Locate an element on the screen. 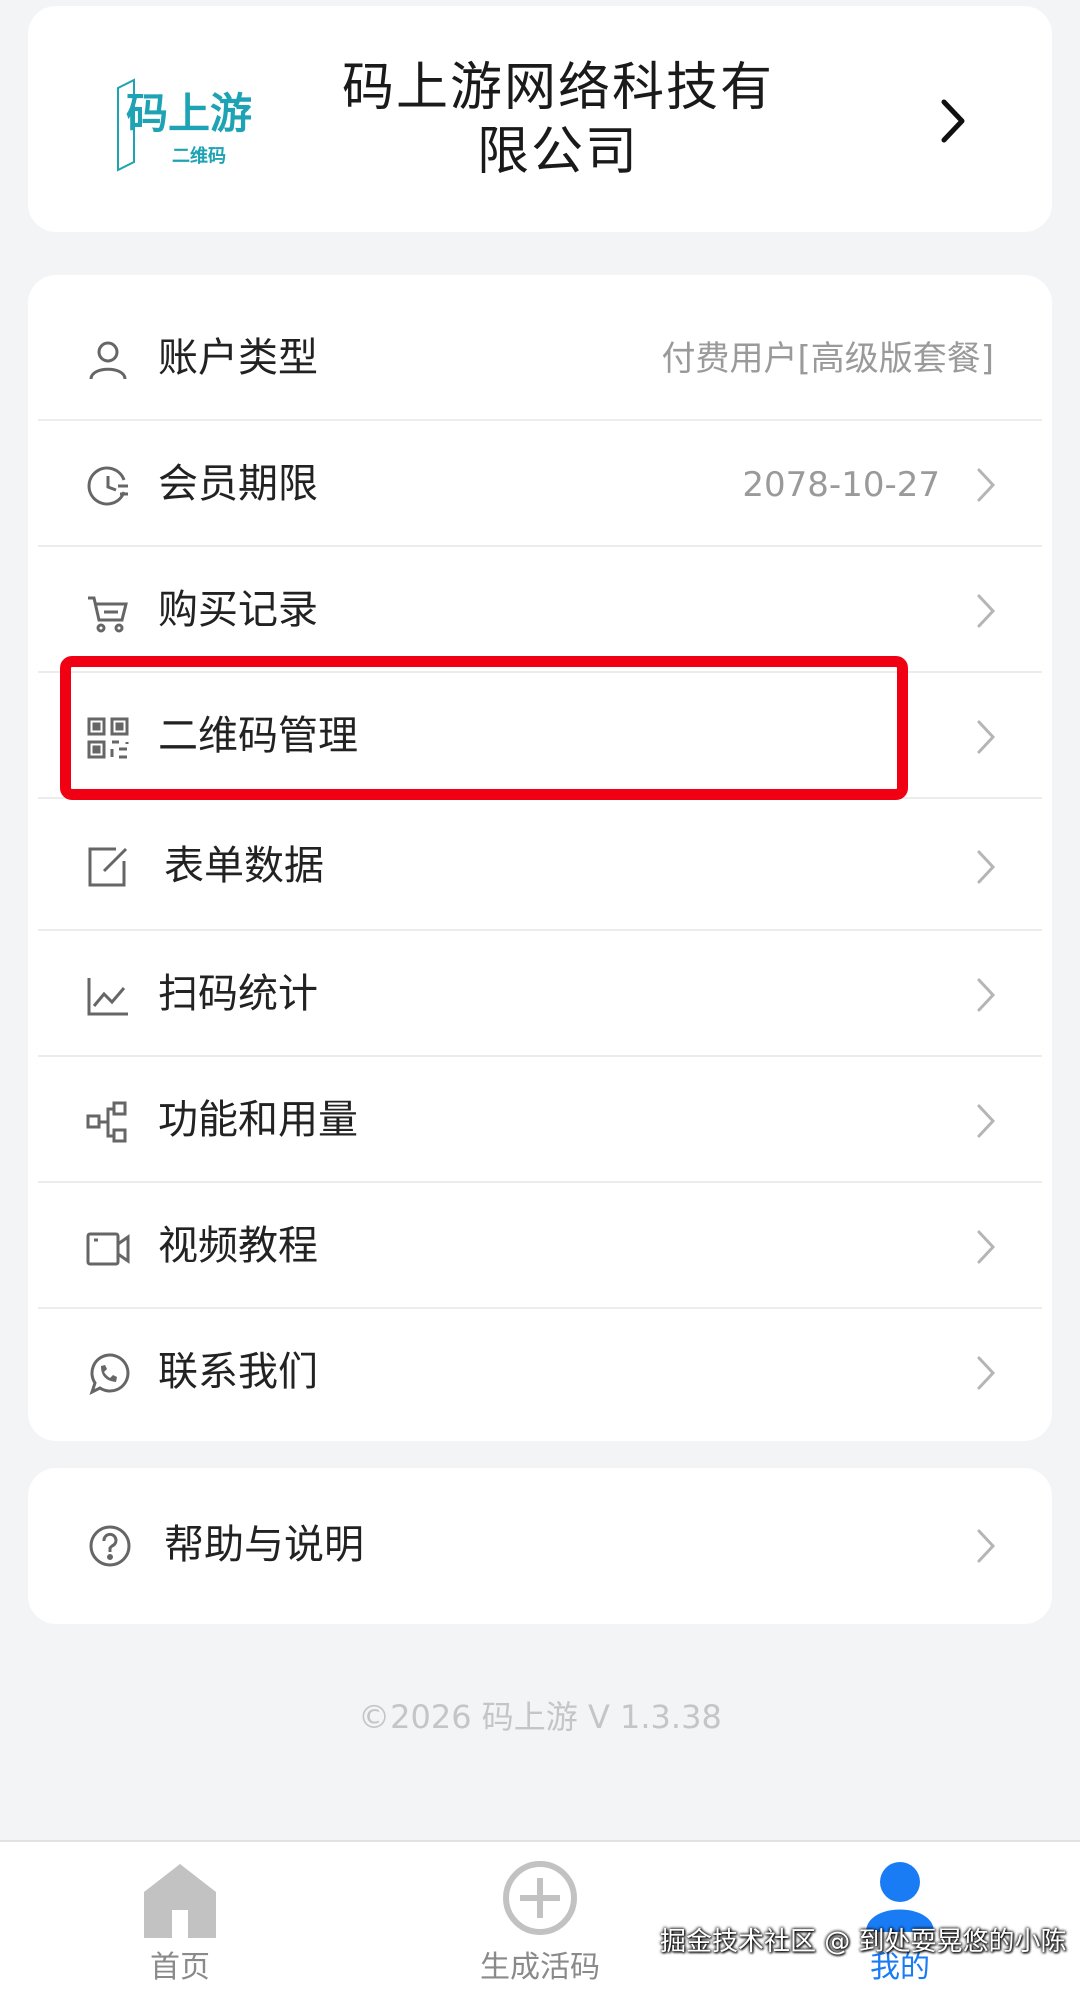 This screenshot has height=1990, width=1080. account-type-value: 付费用户[高级版套餐] is located at coordinates (827, 359).